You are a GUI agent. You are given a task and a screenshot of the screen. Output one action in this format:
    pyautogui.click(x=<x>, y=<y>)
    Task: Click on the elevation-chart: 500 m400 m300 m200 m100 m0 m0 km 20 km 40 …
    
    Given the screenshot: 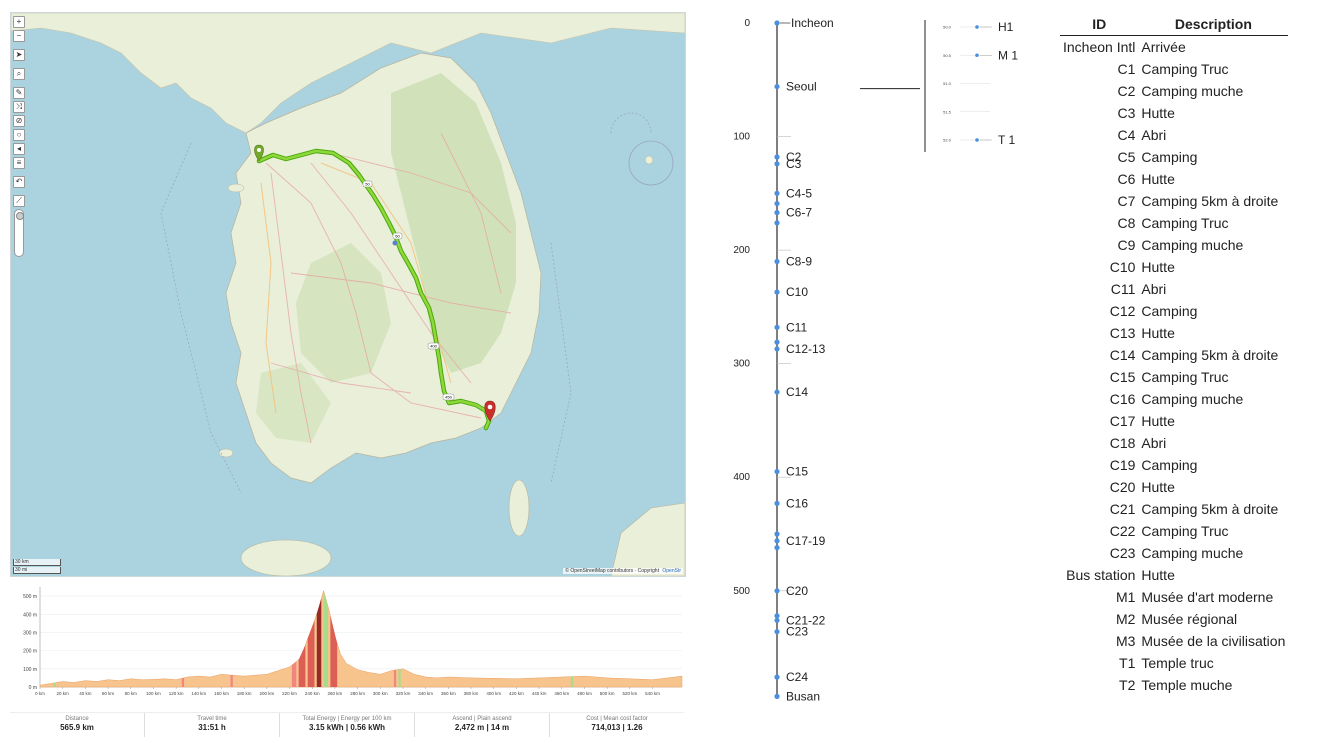 What is the action you would take?
    pyautogui.click(x=347, y=643)
    